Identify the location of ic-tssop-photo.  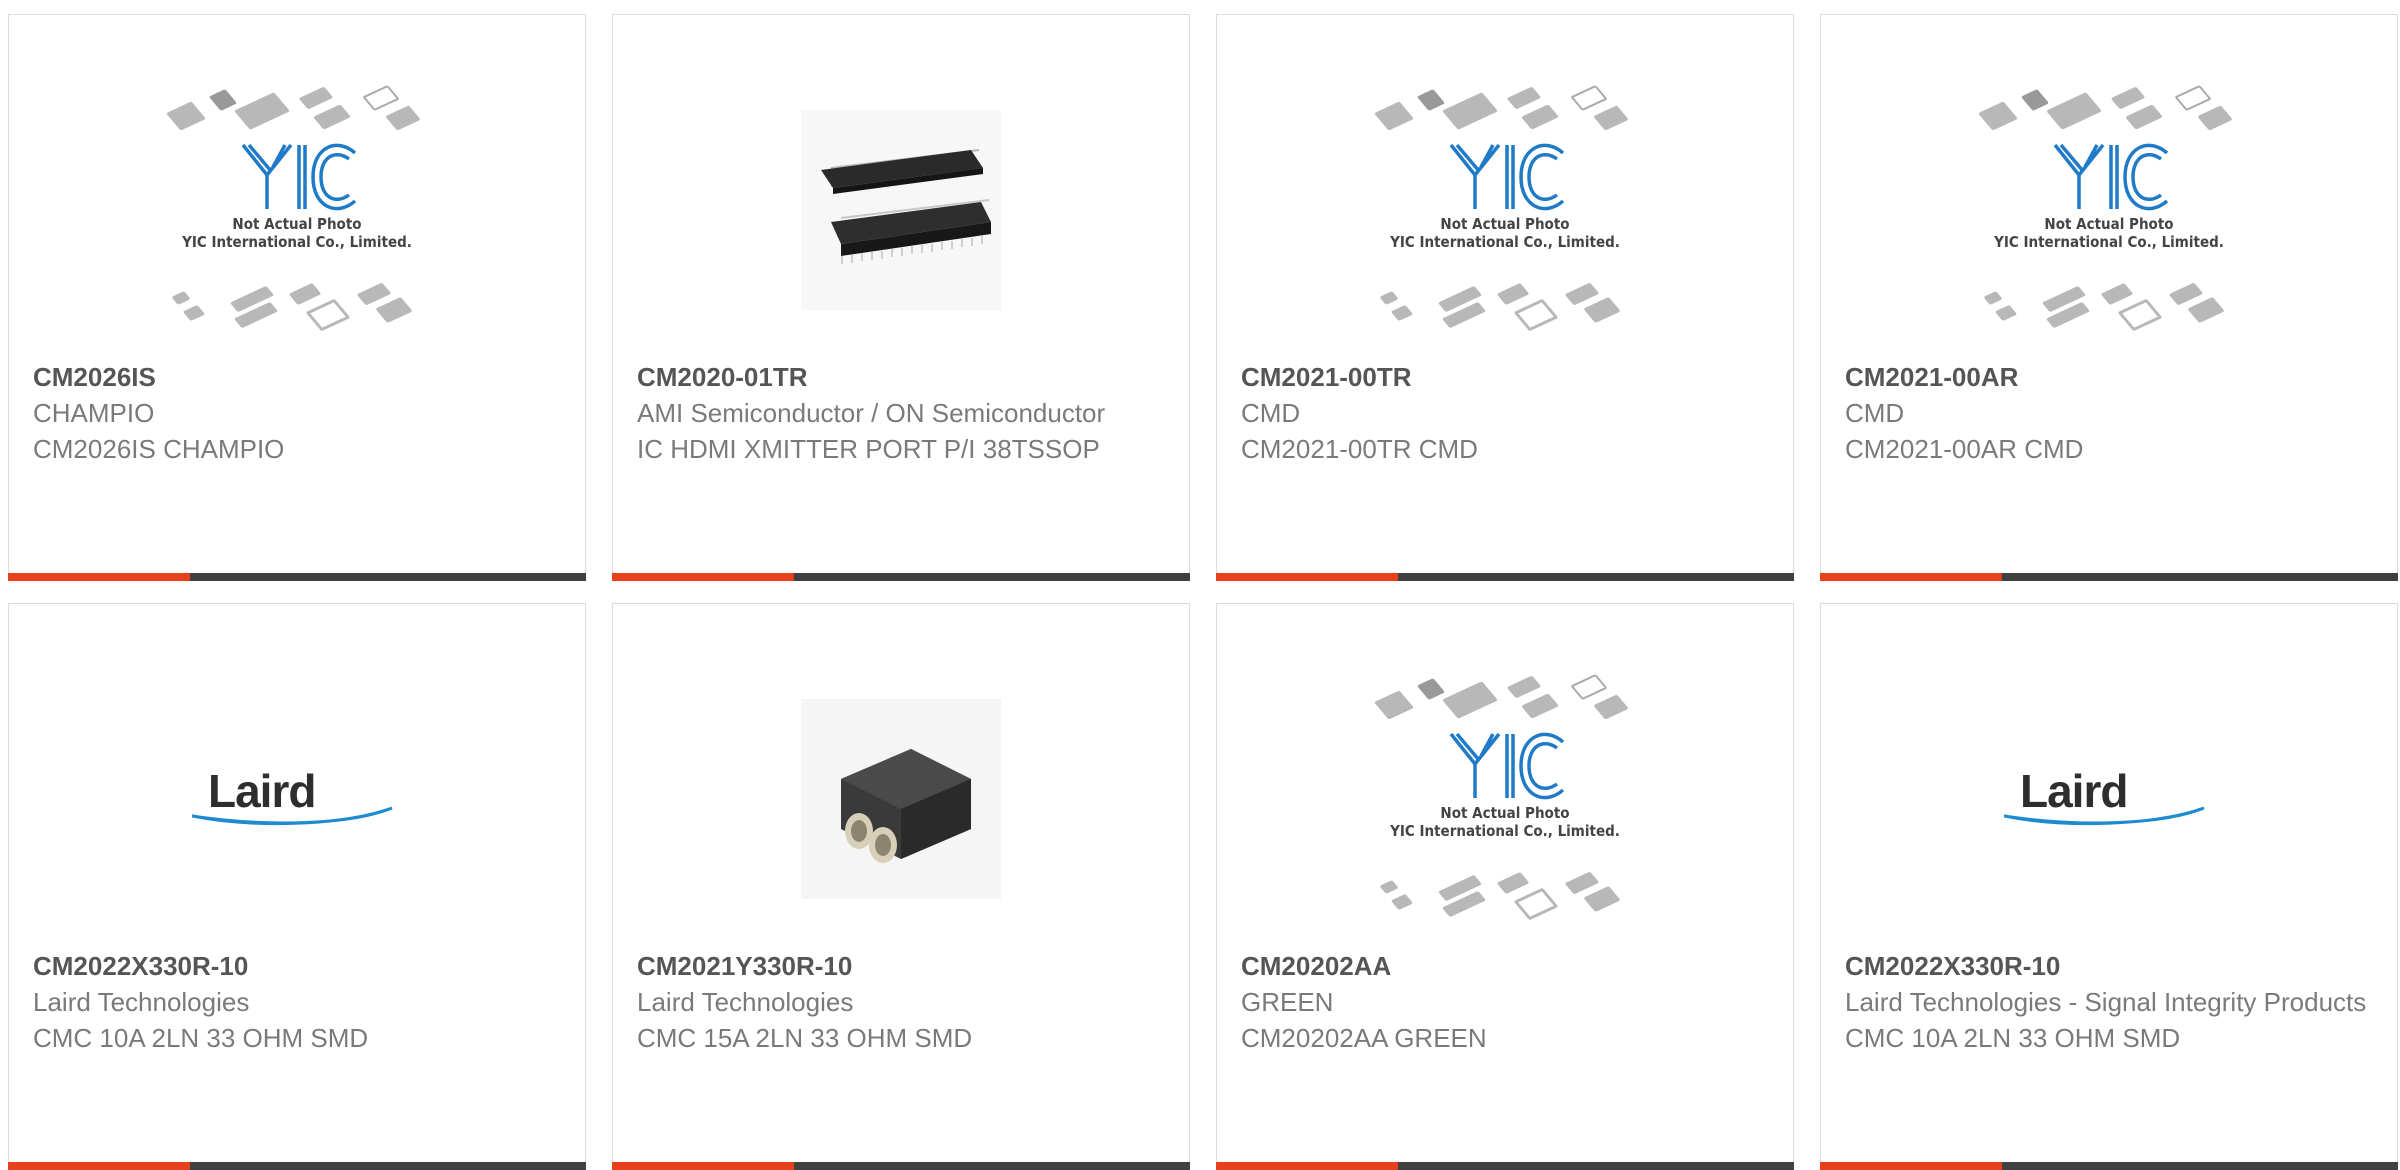
(901, 210).